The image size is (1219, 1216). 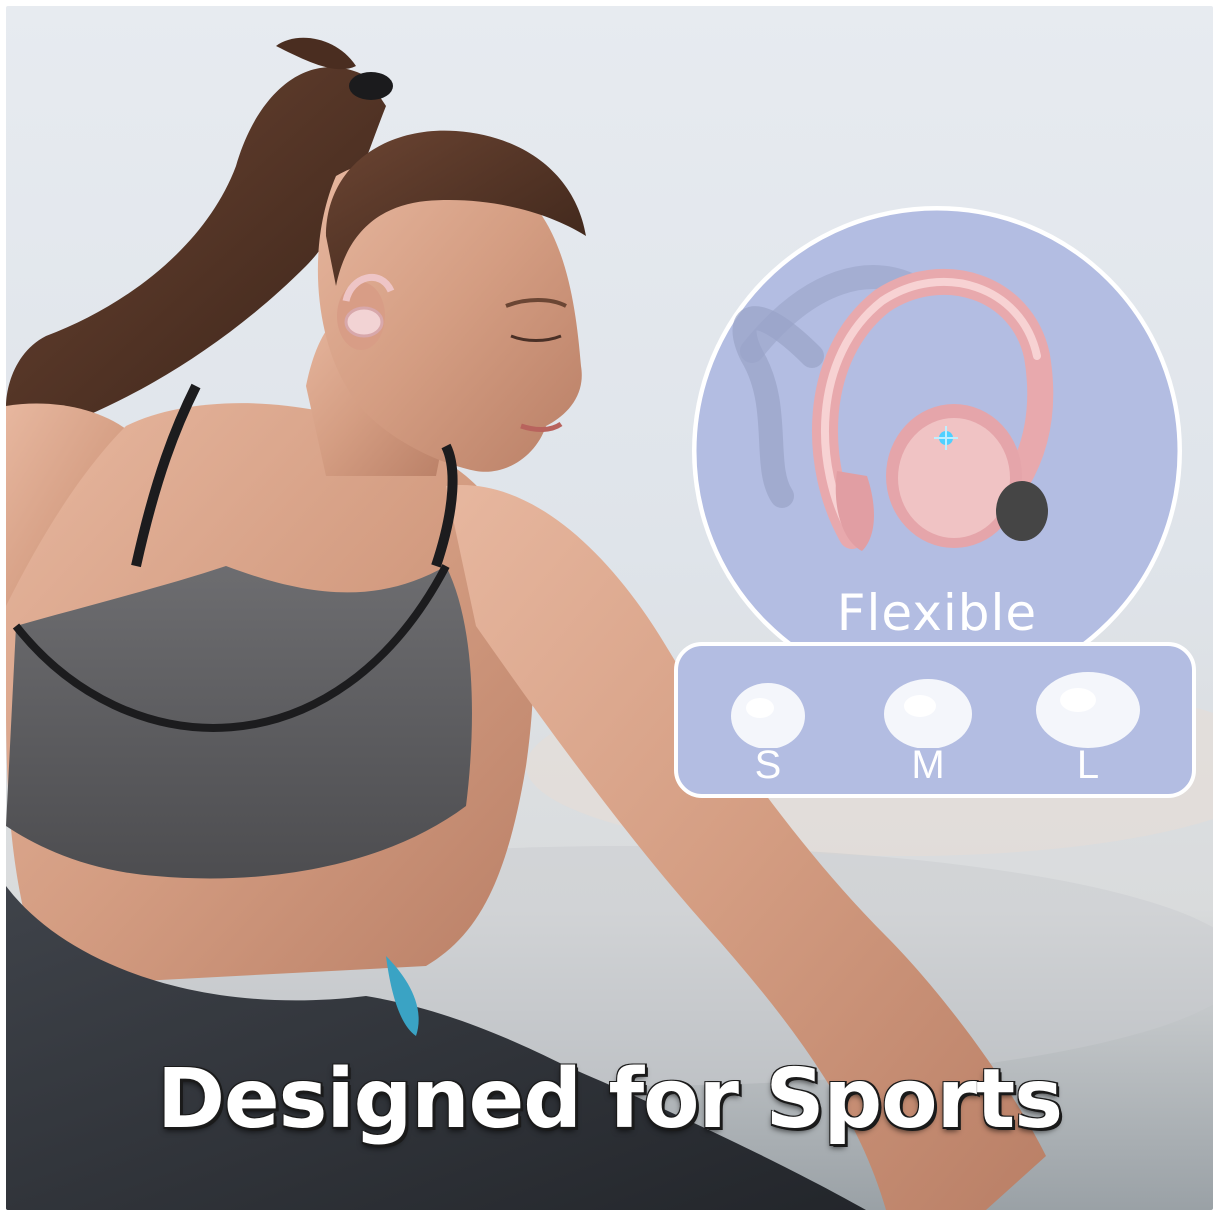 I want to click on ear-tips-panel: S M L, so click(x=935, y=720).